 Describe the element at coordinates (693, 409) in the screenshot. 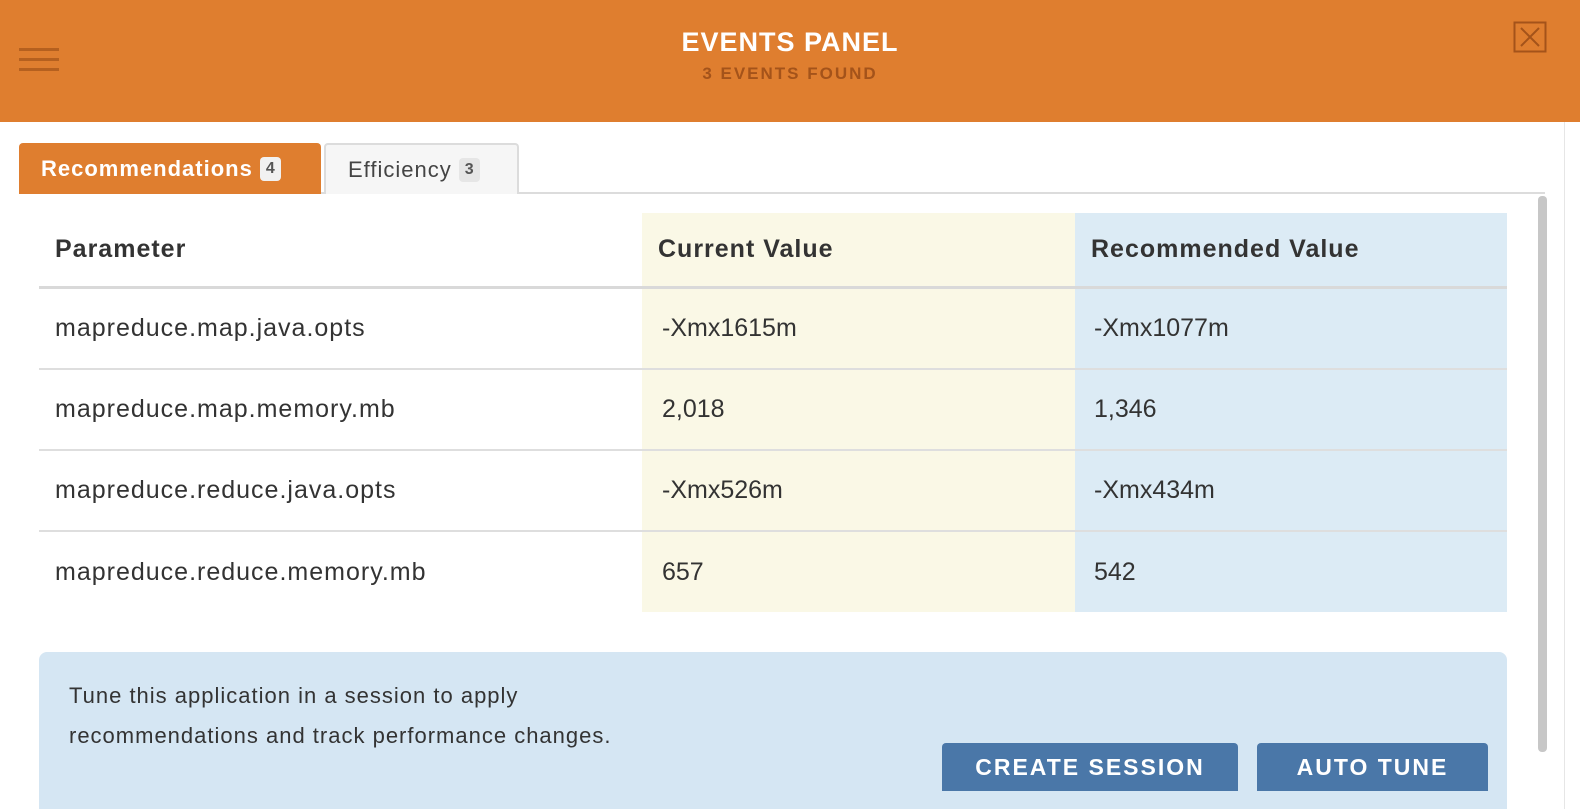

I see `current-value-cell: 2,018` at that location.